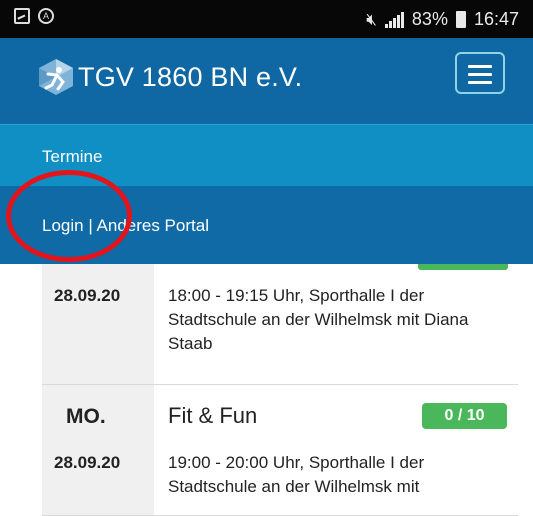 This screenshot has height=516, width=533. What do you see at coordinates (212, 416) in the screenshot?
I see `event-title: Fit & Fun` at bounding box center [212, 416].